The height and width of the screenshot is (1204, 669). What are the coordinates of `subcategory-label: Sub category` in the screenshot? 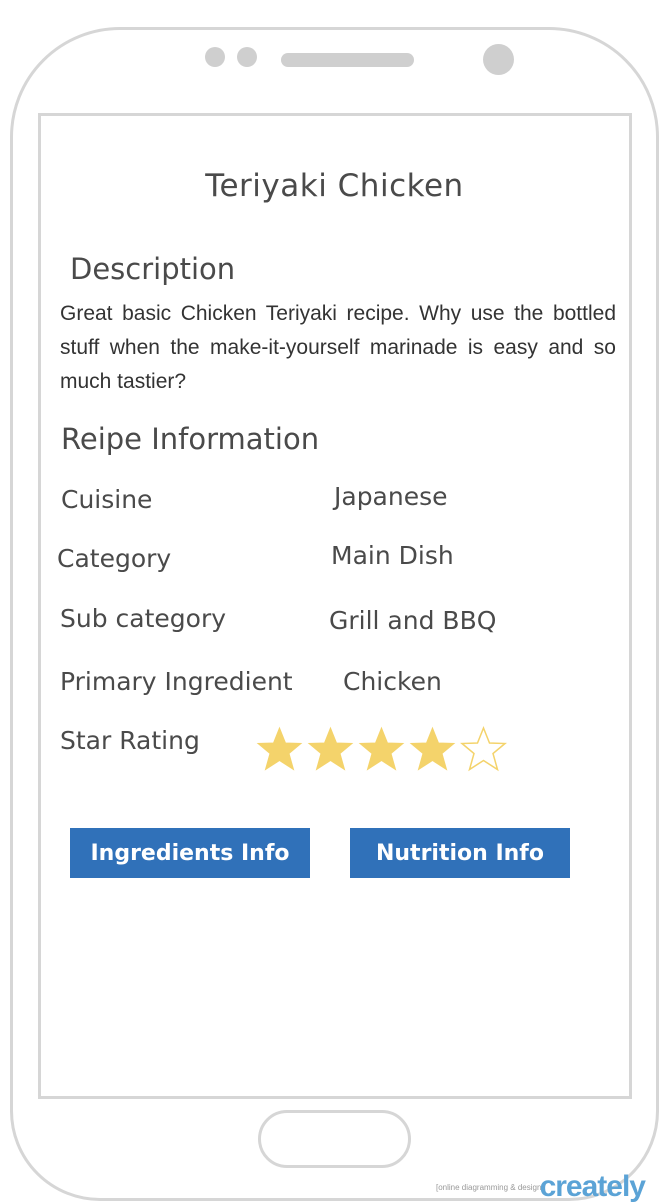 It's located at (143, 618).